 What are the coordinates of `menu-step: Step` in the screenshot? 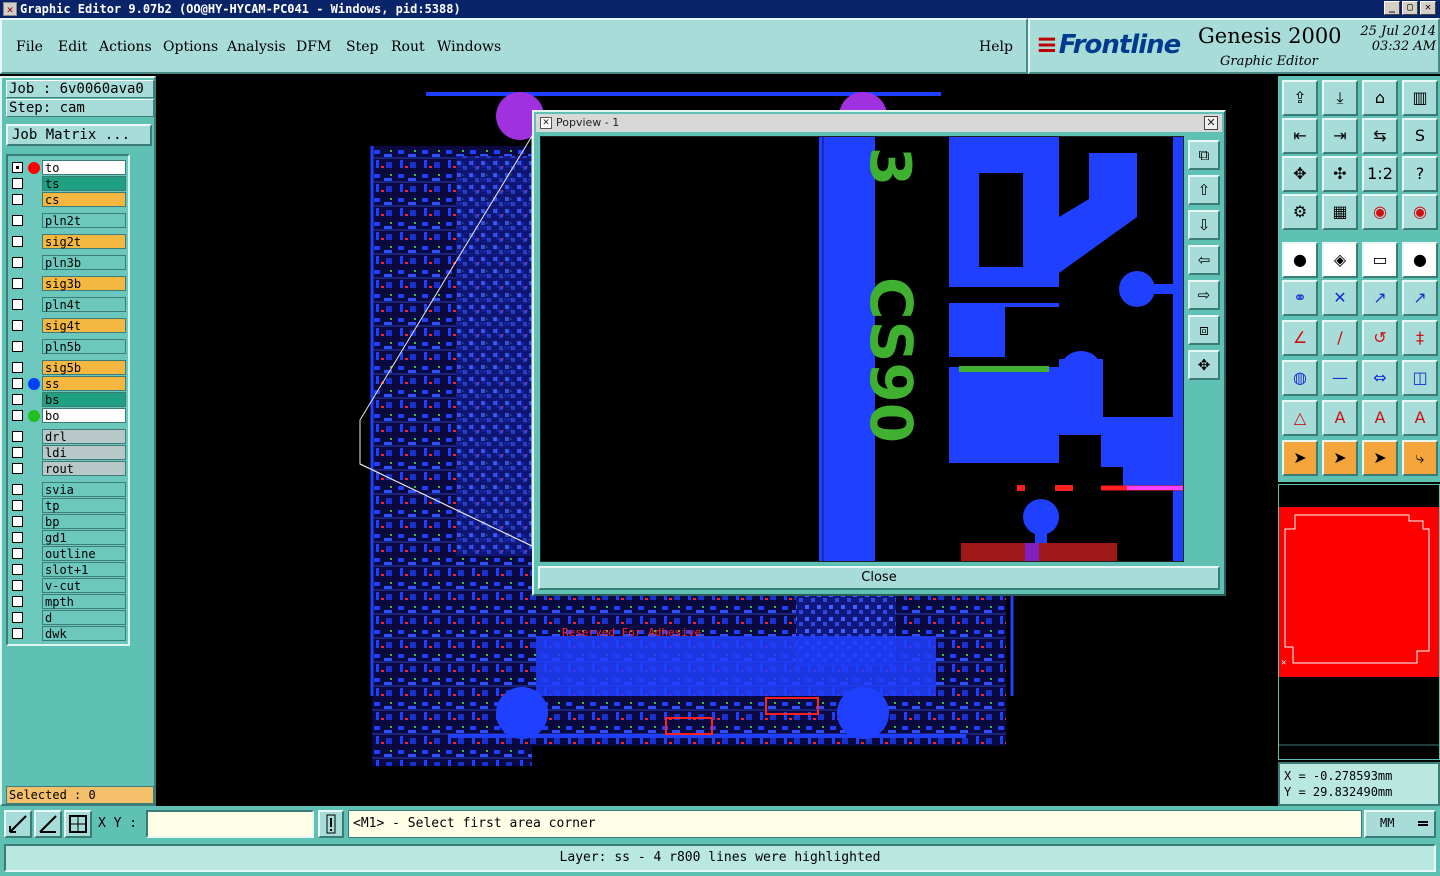 It's located at (362, 47).